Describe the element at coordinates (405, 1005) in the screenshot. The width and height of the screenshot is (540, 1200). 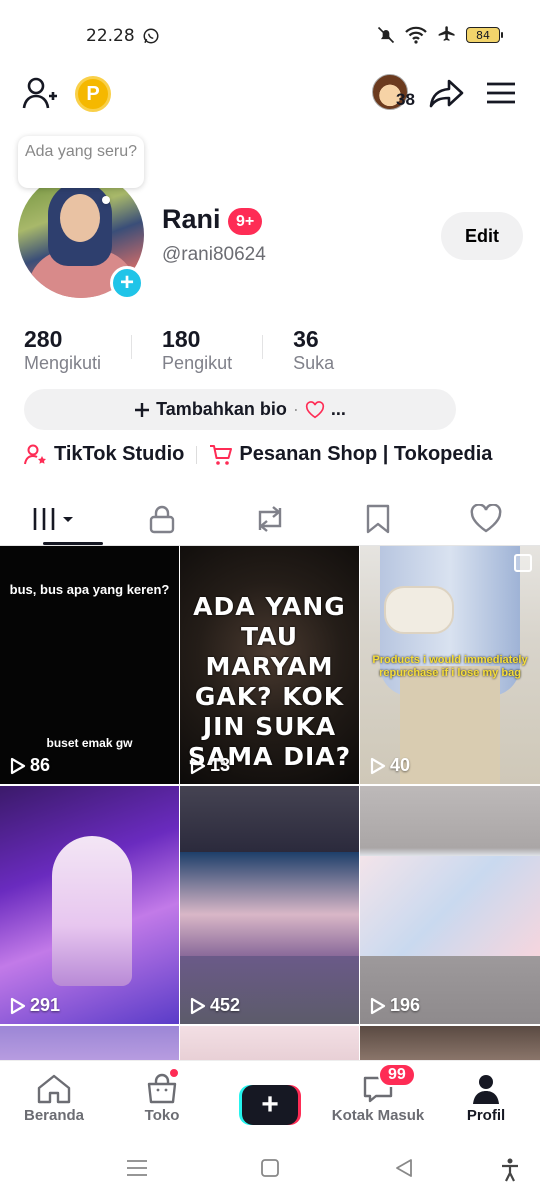
I see `view-count-value: 196` at that location.